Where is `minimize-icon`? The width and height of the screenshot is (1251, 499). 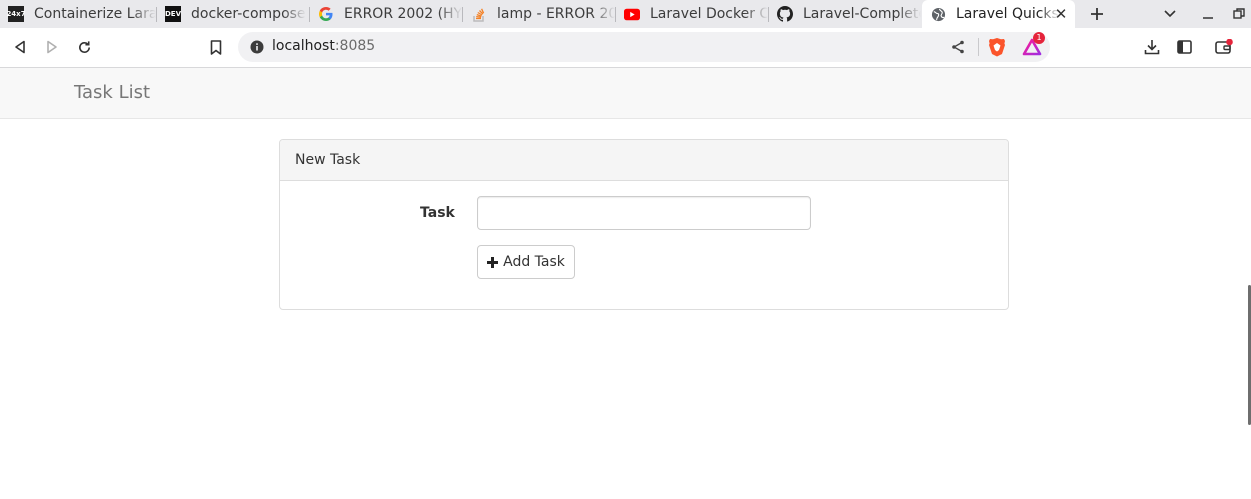
minimize-icon is located at coordinates (1208, 14).